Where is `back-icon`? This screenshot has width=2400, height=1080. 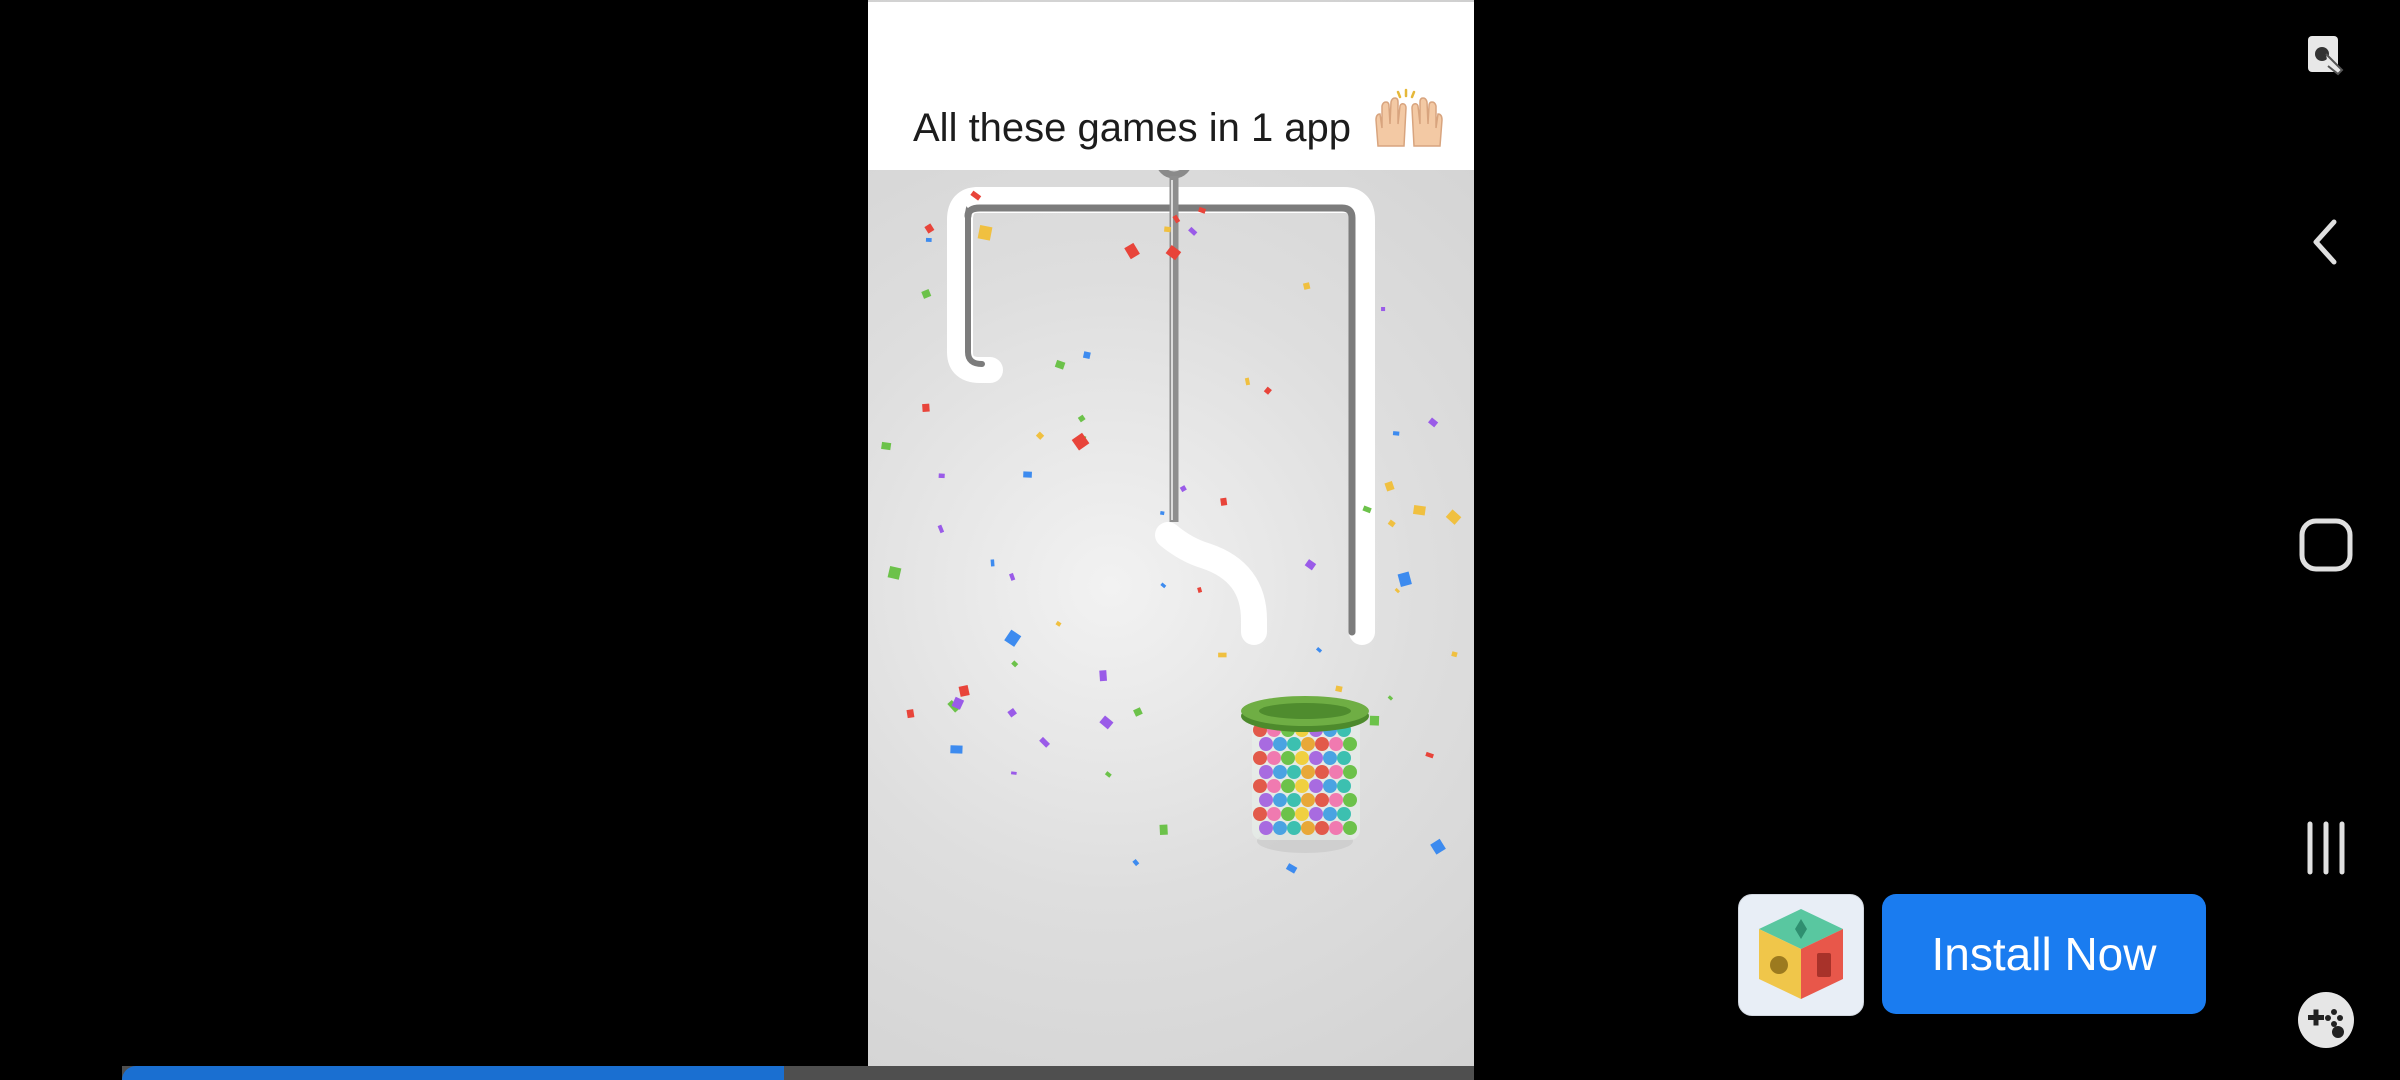 back-icon is located at coordinates (2326, 242).